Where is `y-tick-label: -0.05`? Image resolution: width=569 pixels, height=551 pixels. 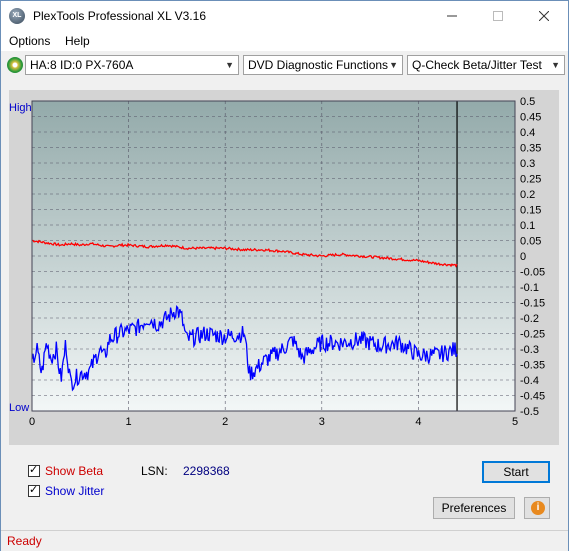
y-tick-label: -0.05 is located at coordinates (532, 273).